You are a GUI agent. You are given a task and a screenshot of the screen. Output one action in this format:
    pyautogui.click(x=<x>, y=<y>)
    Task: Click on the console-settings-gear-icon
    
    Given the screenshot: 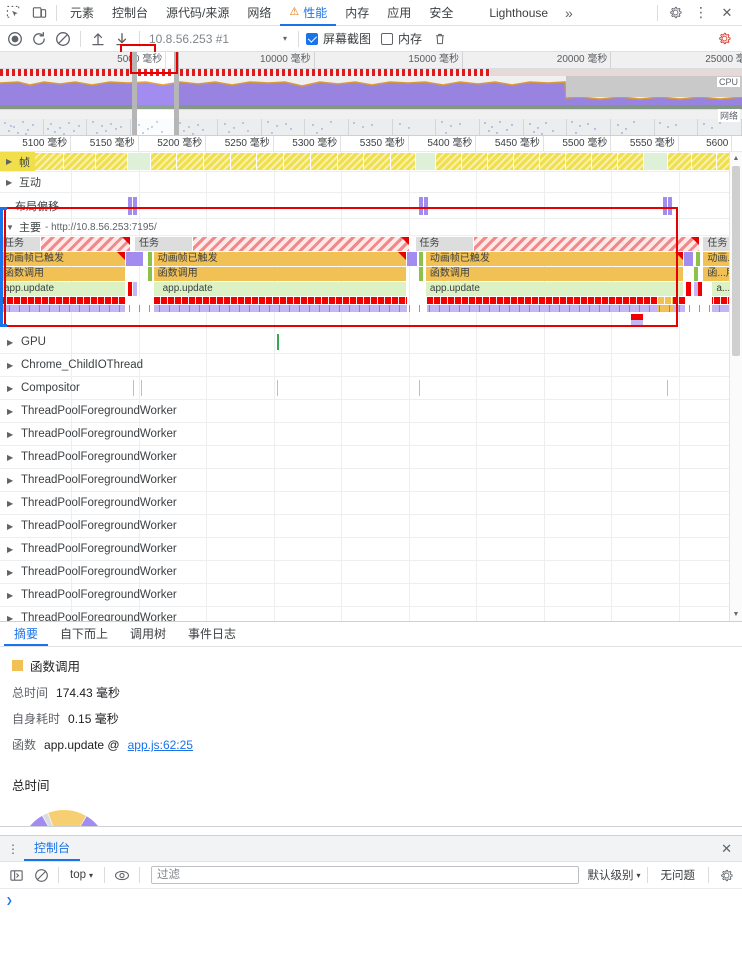 What is the action you would take?
    pyautogui.click(x=726, y=875)
    